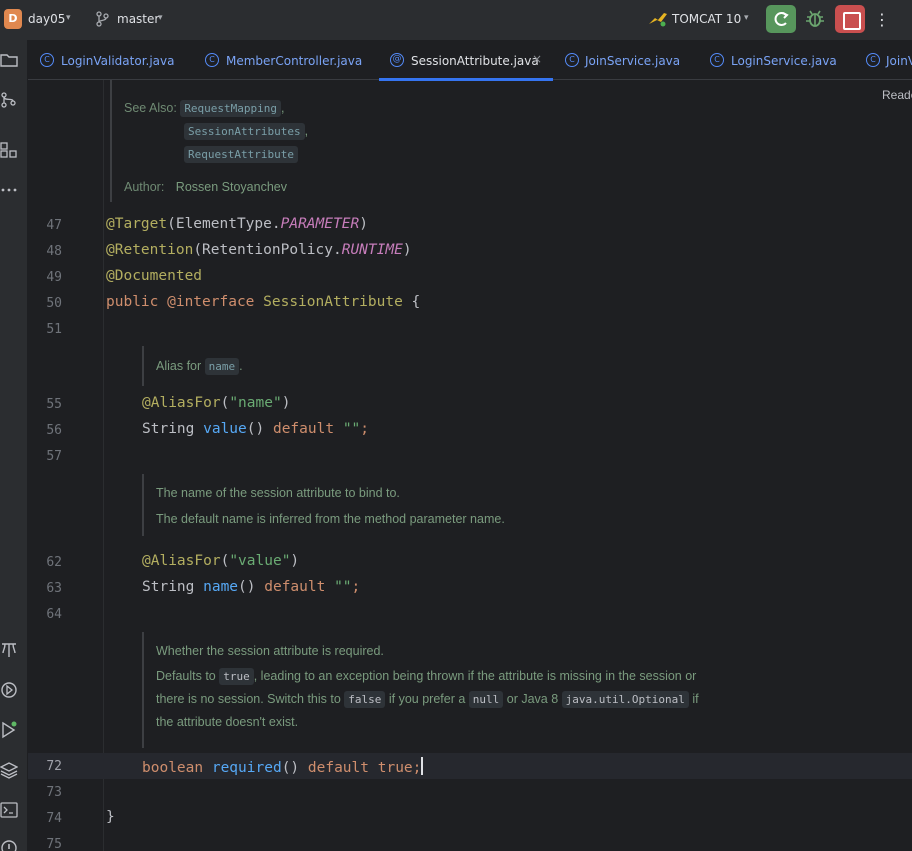 The height and width of the screenshot is (851, 912). Describe the element at coordinates (54, 614) in the screenshot. I see `line-number: 64` at that location.